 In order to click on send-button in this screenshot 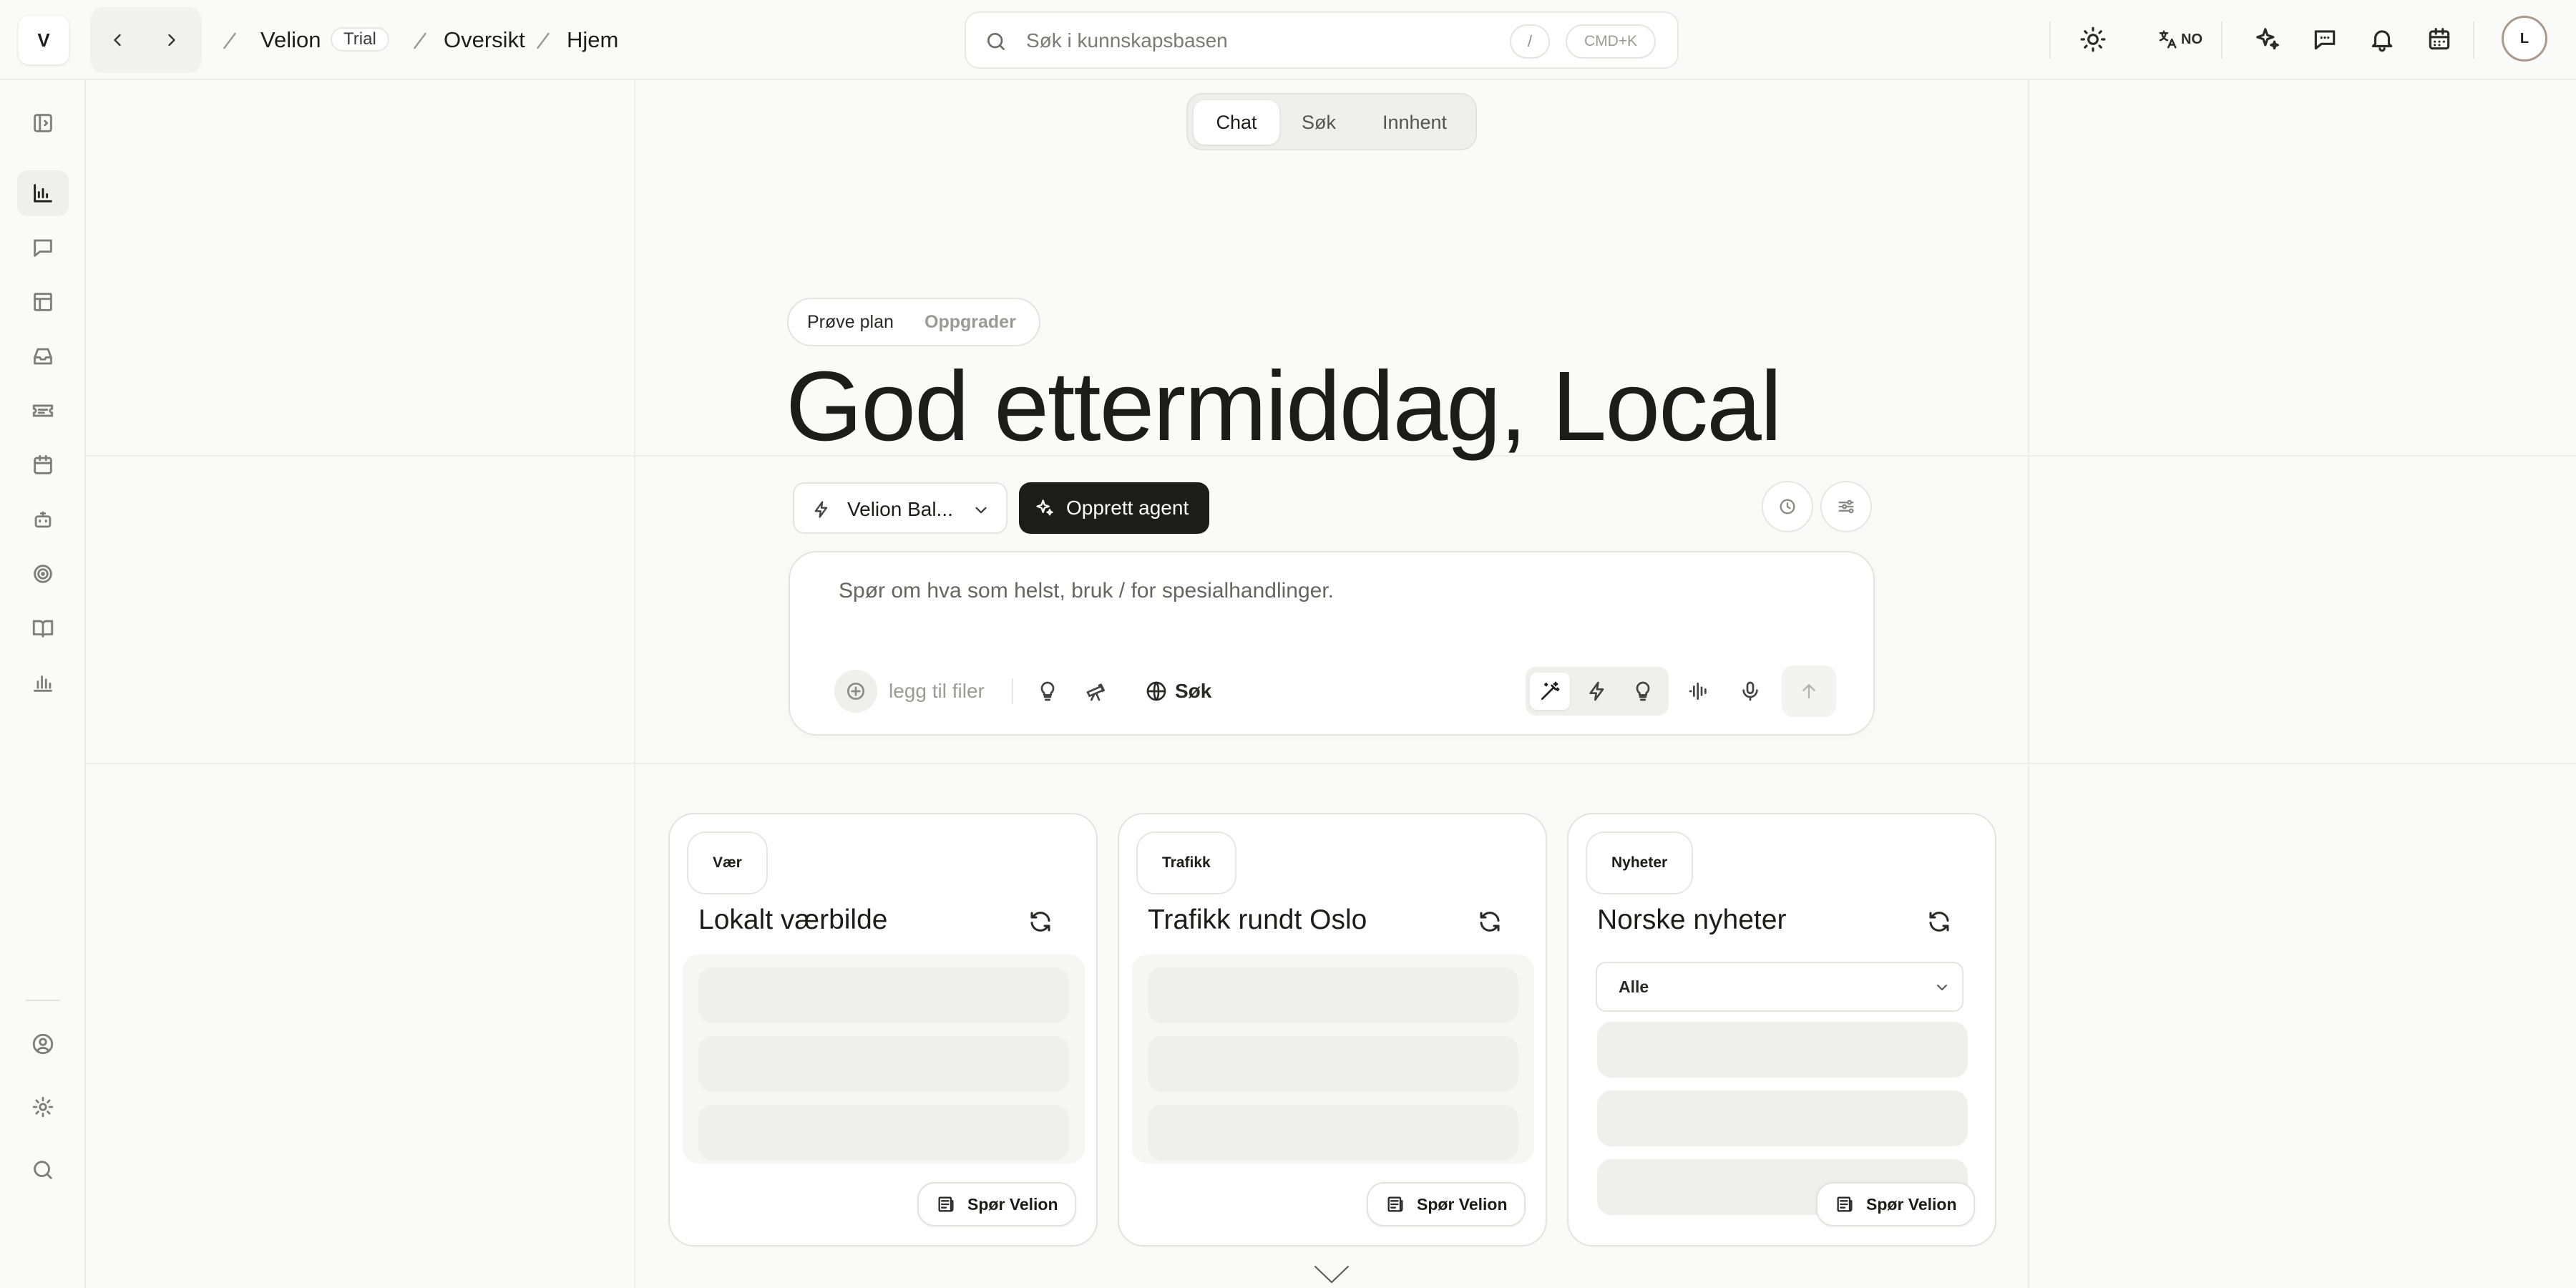, I will do `click(1809, 691)`.